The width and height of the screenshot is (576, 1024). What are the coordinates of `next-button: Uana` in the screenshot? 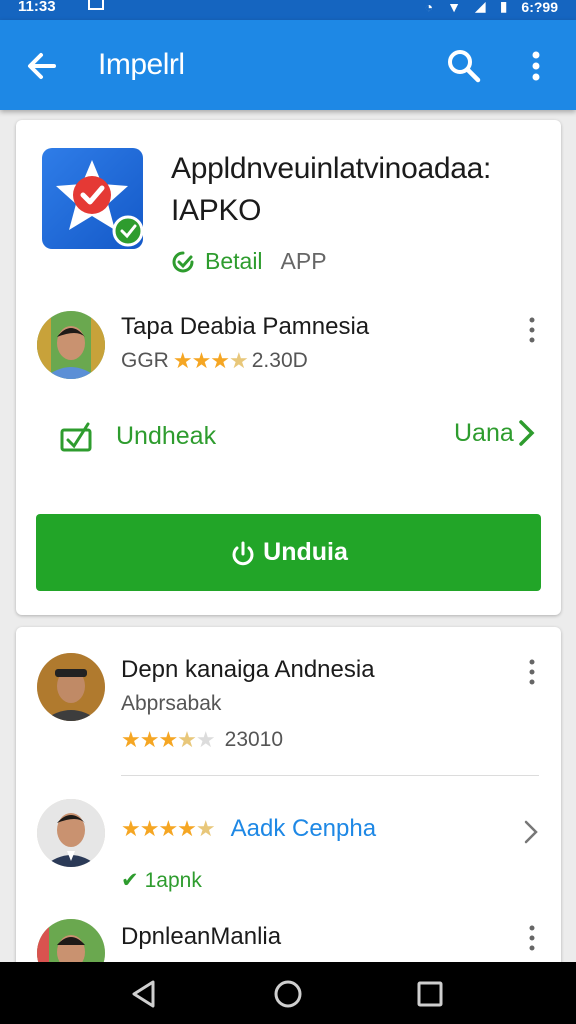 It's located at (496, 433).